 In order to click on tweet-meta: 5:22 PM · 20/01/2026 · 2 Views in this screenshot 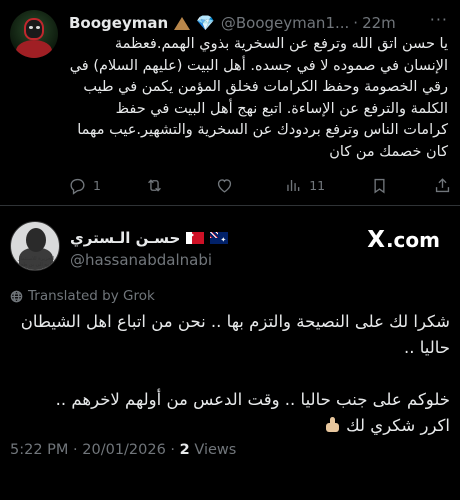, I will do `click(123, 450)`.